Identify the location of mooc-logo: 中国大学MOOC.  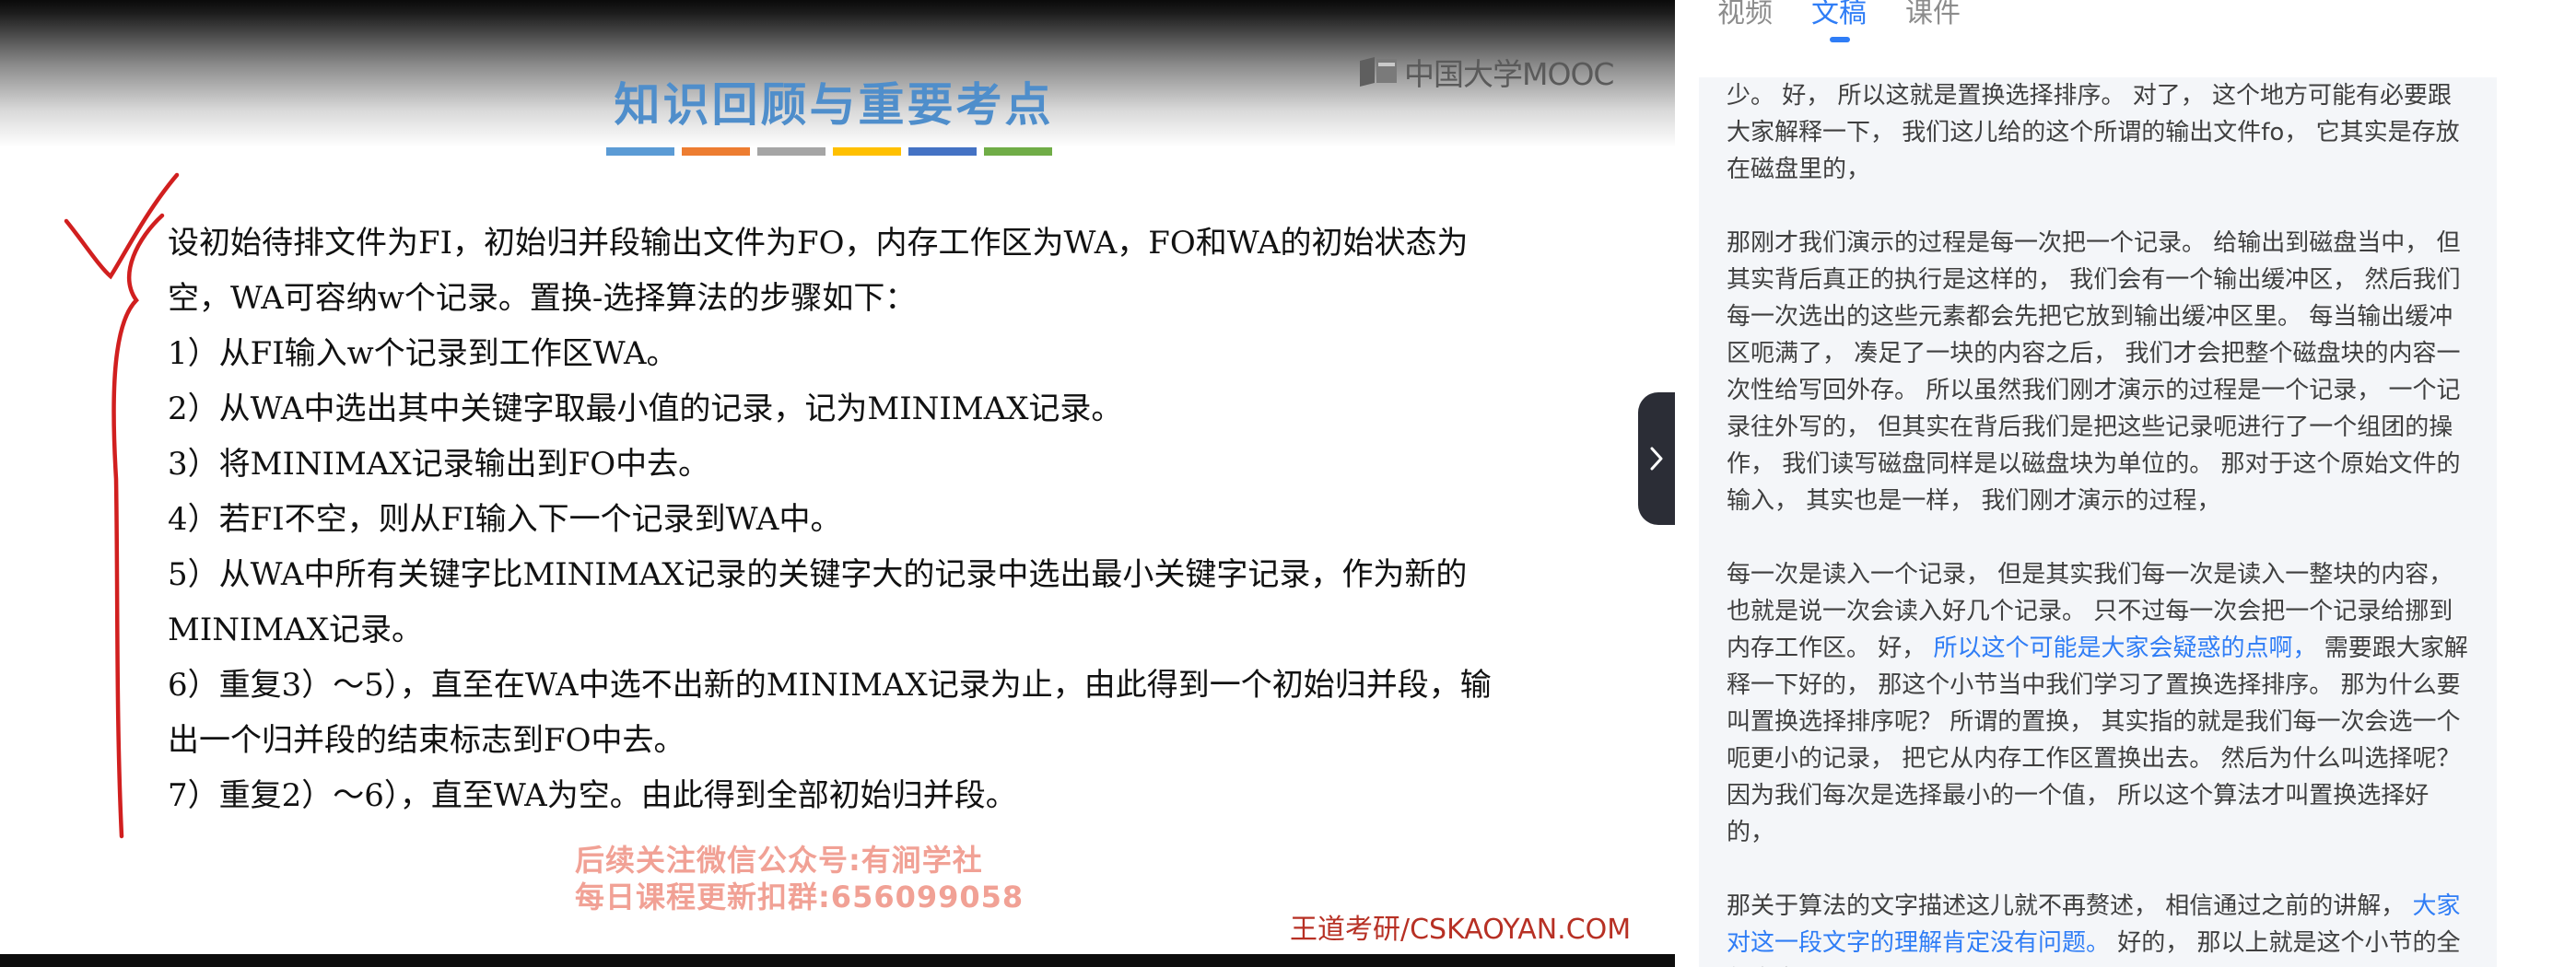
(1486, 72).